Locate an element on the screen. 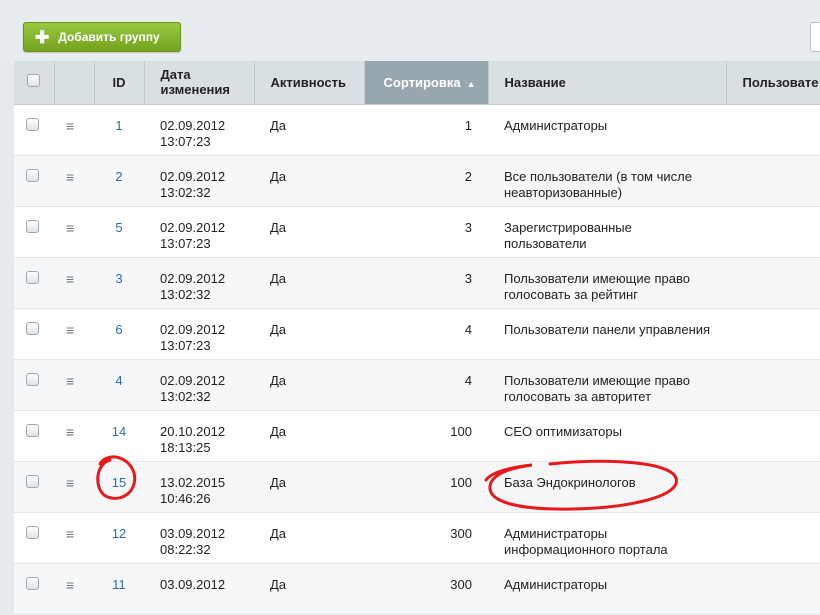 The width and height of the screenshot is (820, 615). column-header-users: Пользовате is located at coordinates (773, 83).